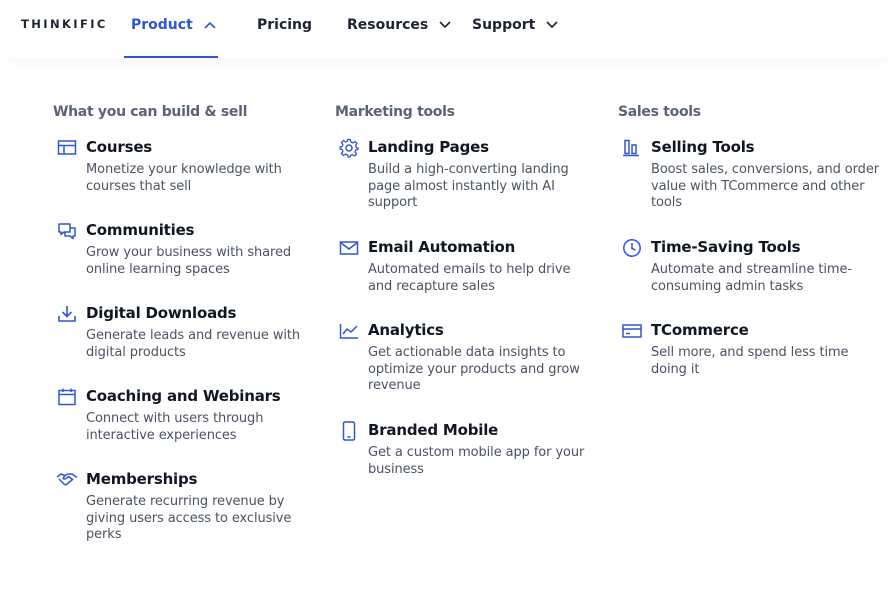  I want to click on nav-pricing: Pricing, so click(284, 25).